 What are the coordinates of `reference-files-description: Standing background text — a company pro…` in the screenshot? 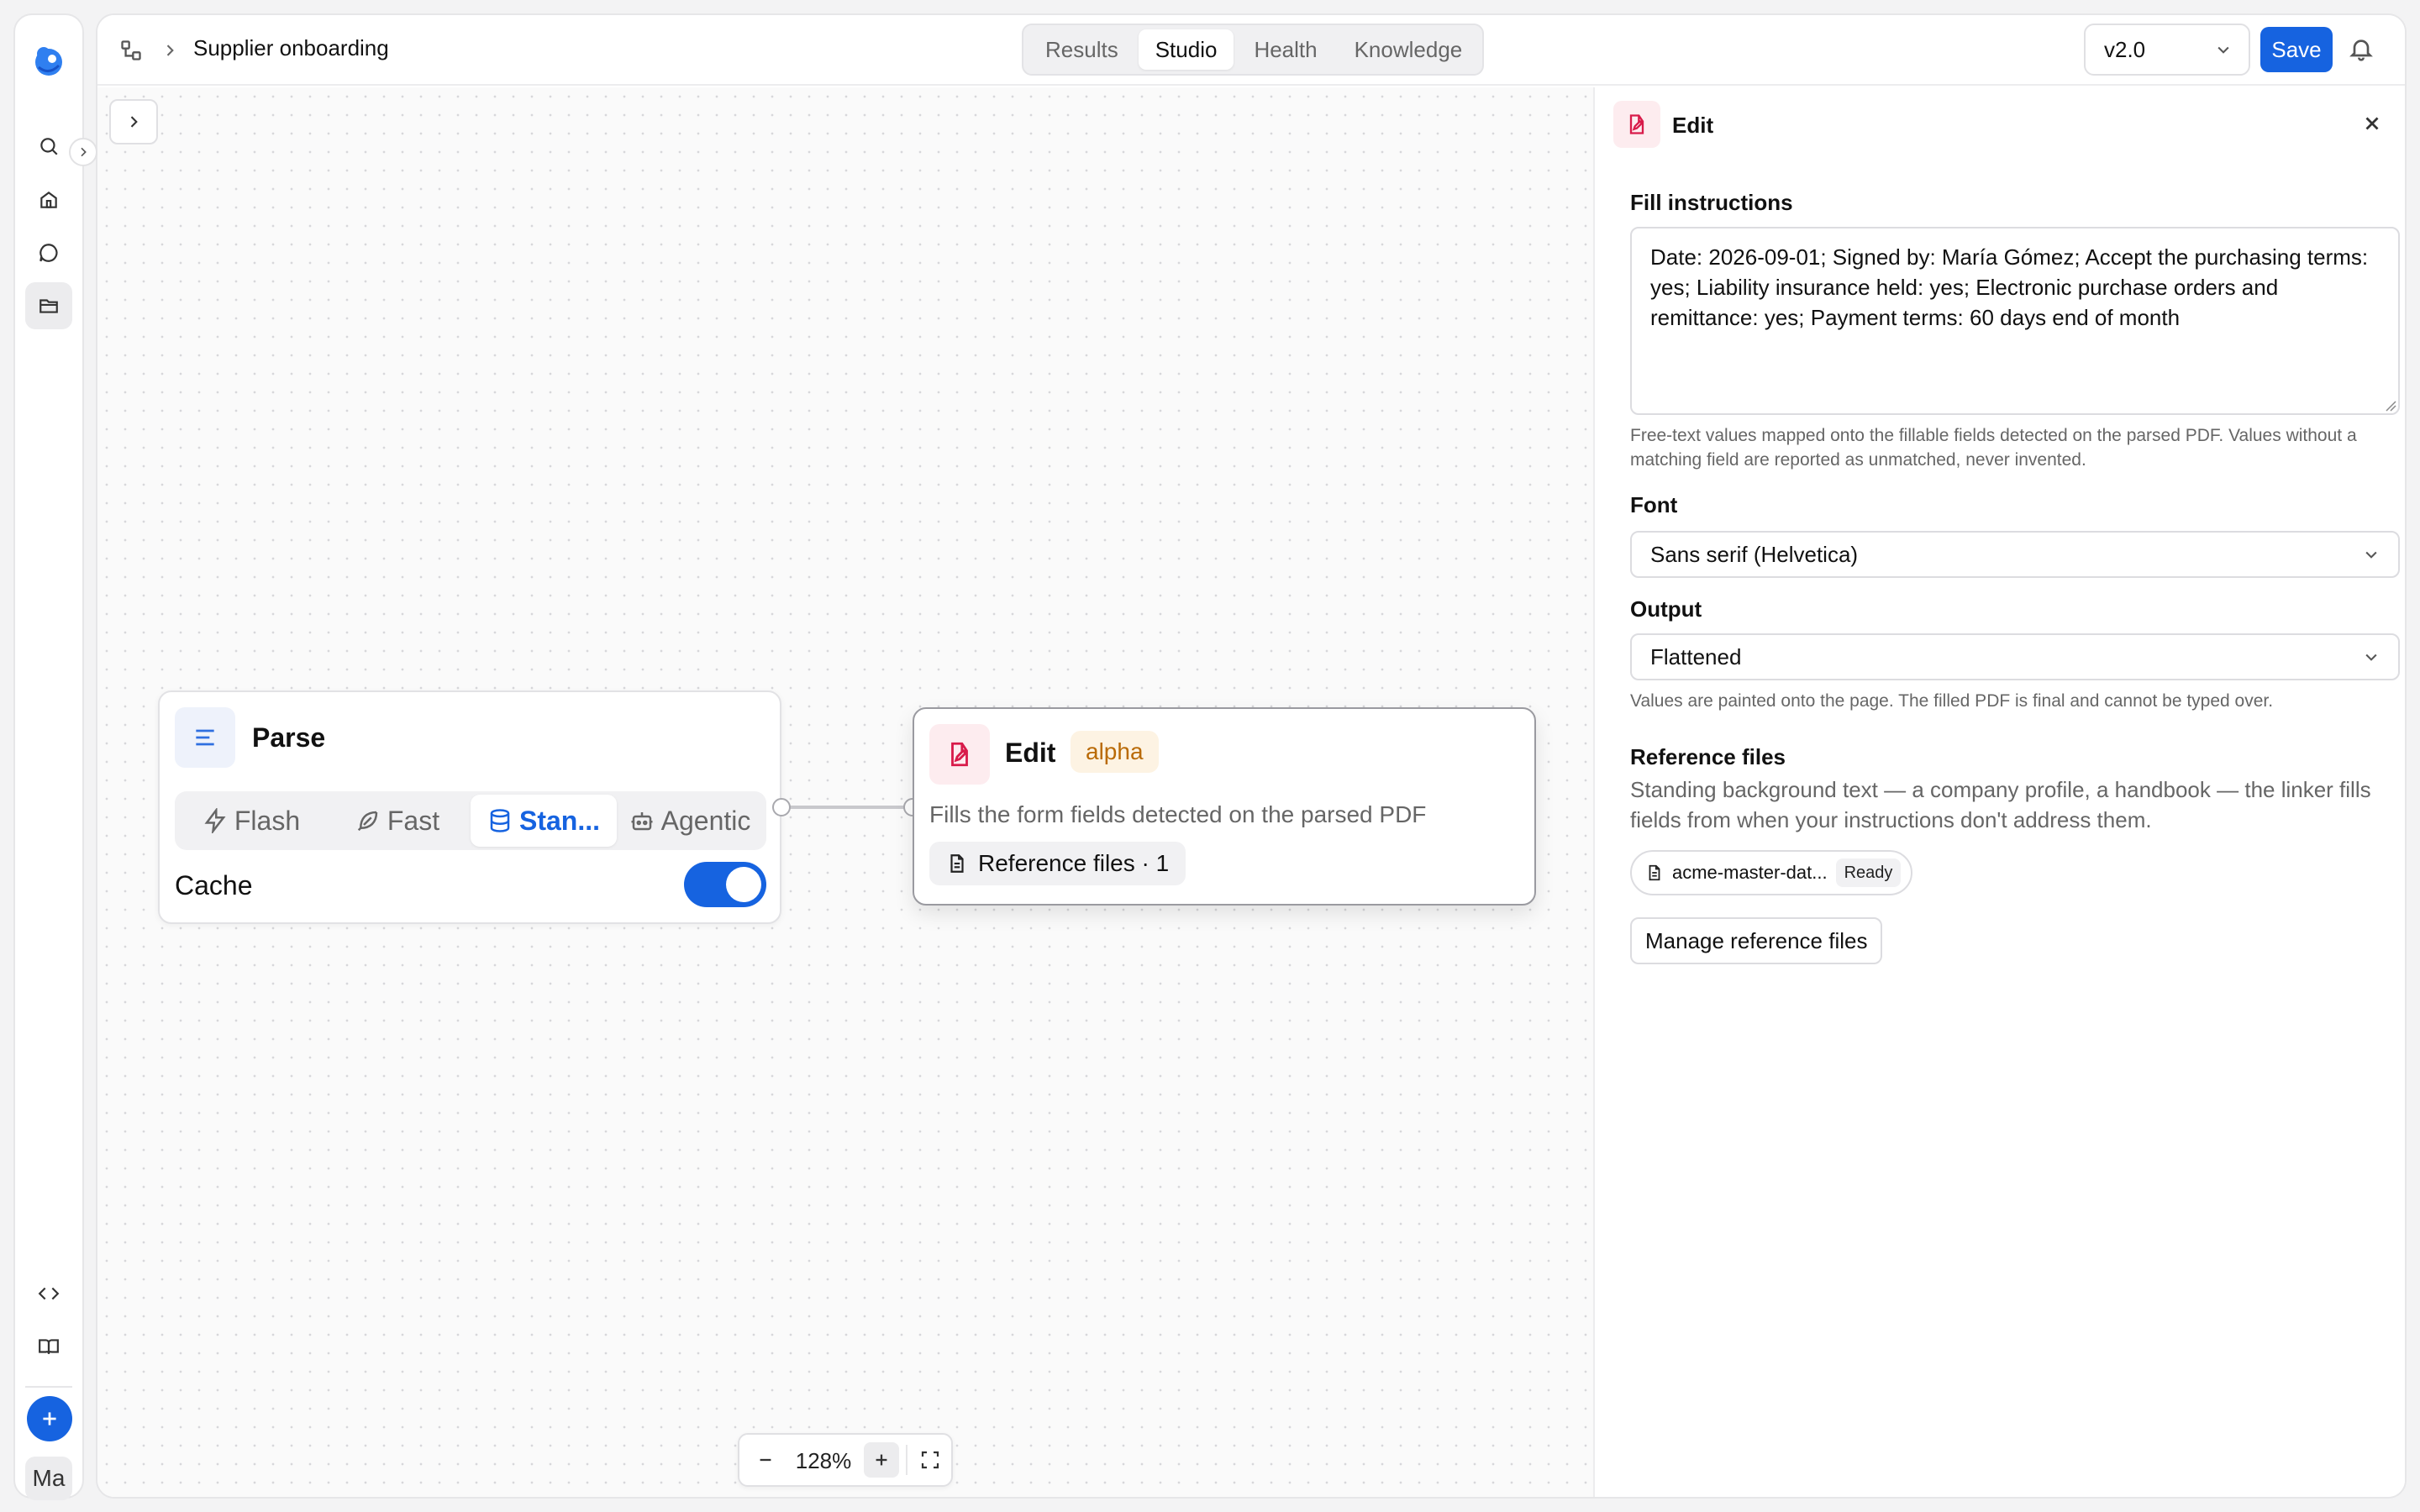 It's located at (2000, 804).